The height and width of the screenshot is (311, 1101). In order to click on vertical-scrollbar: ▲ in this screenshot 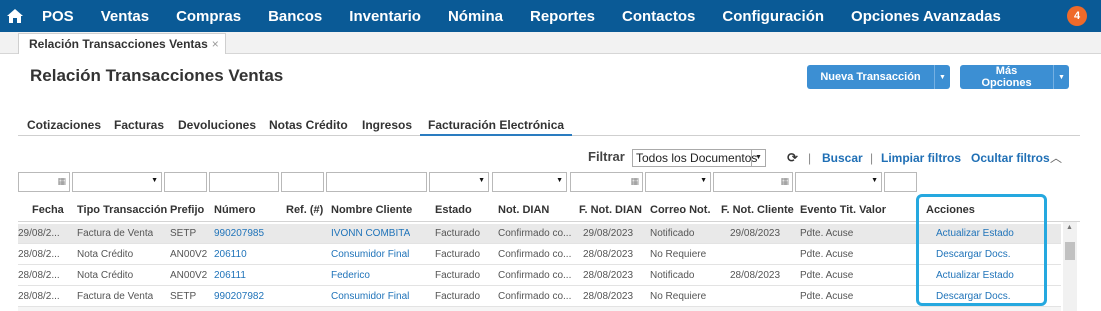, I will do `click(1070, 266)`.